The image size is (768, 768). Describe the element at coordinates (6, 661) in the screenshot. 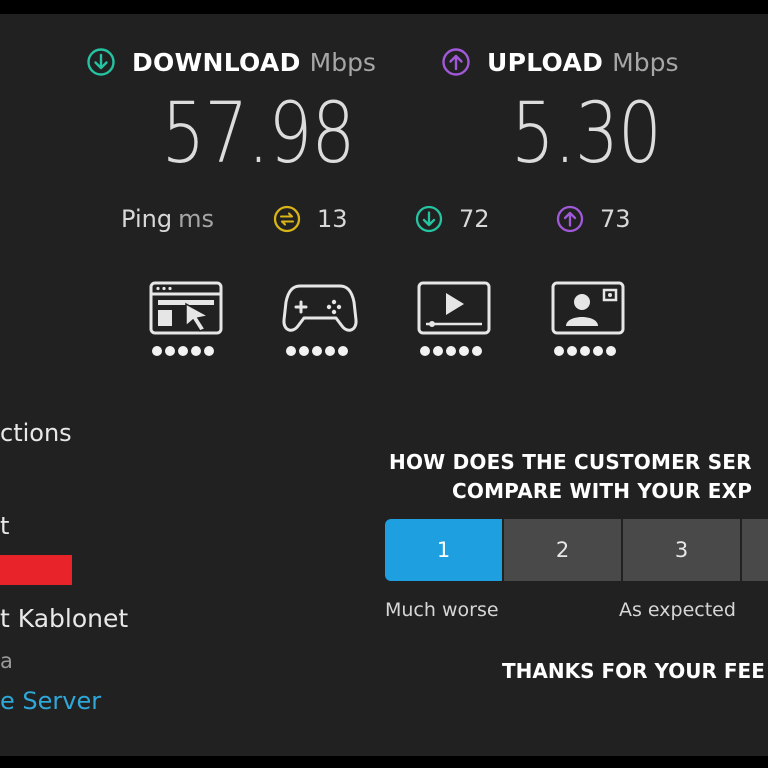

I see `server-location: a` at that location.